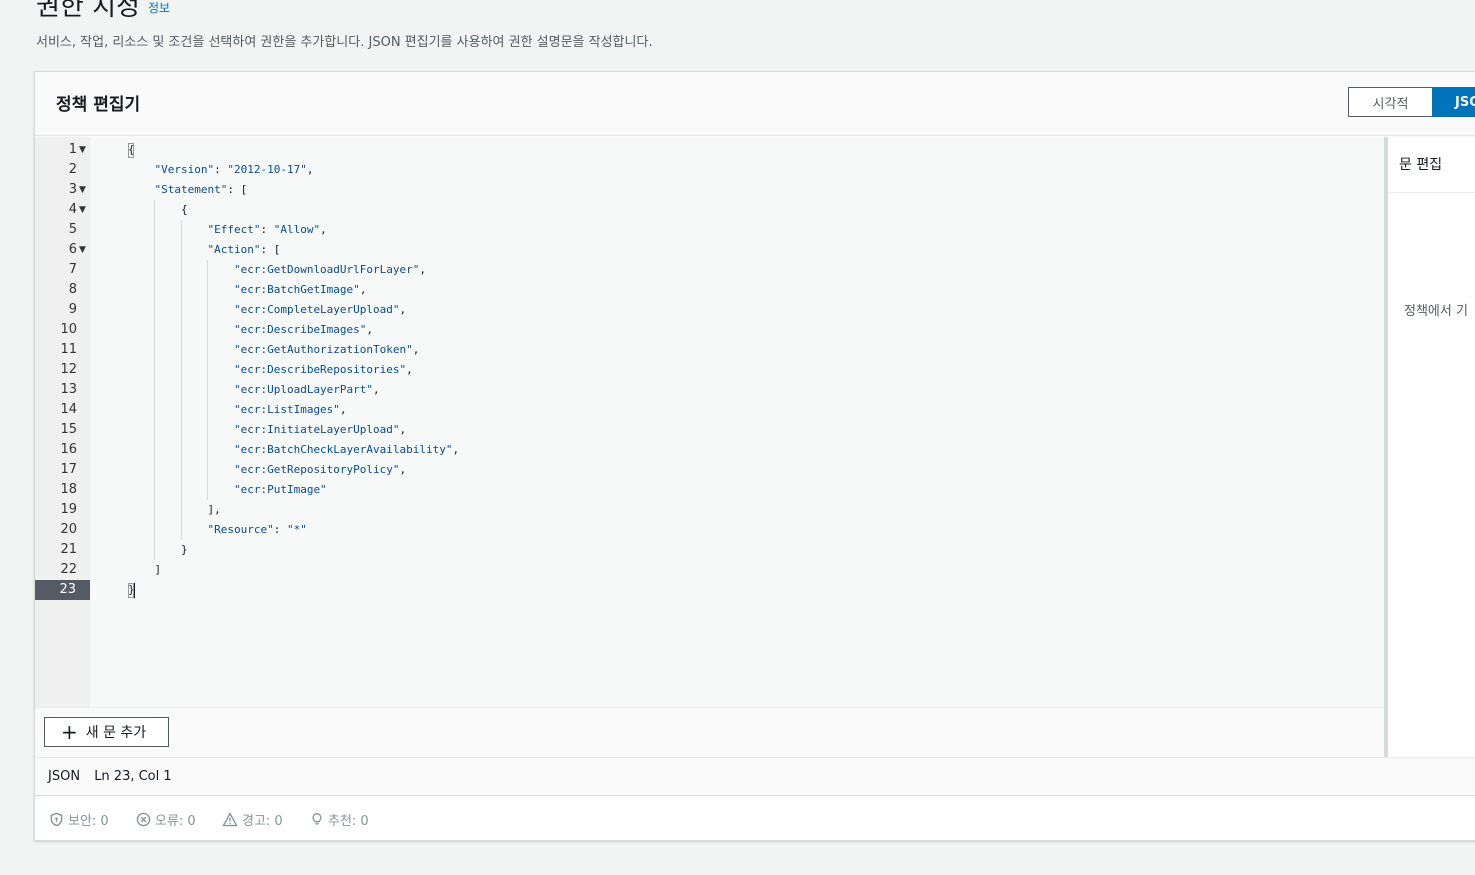 The image size is (1475, 875). What do you see at coordinates (72, 209) in the screenshot?
I see `line-number: 4` at bounding box center [72, 209].